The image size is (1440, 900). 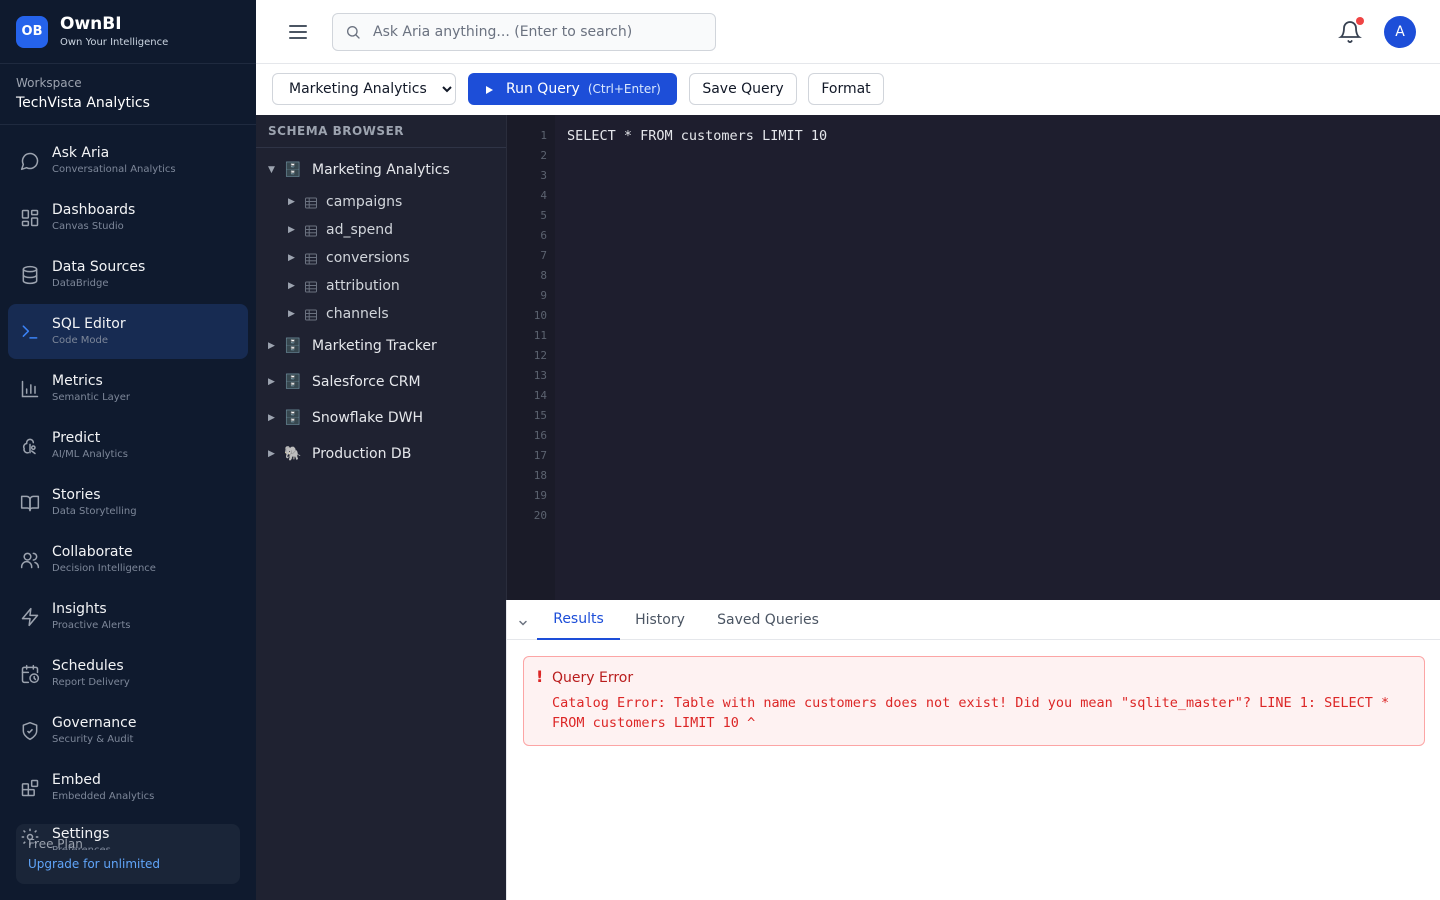 What do you see at coordinates (79, 609) in the screenshot?
I see `sidebar-item-label: Insights` at bounding box center [79, 609].